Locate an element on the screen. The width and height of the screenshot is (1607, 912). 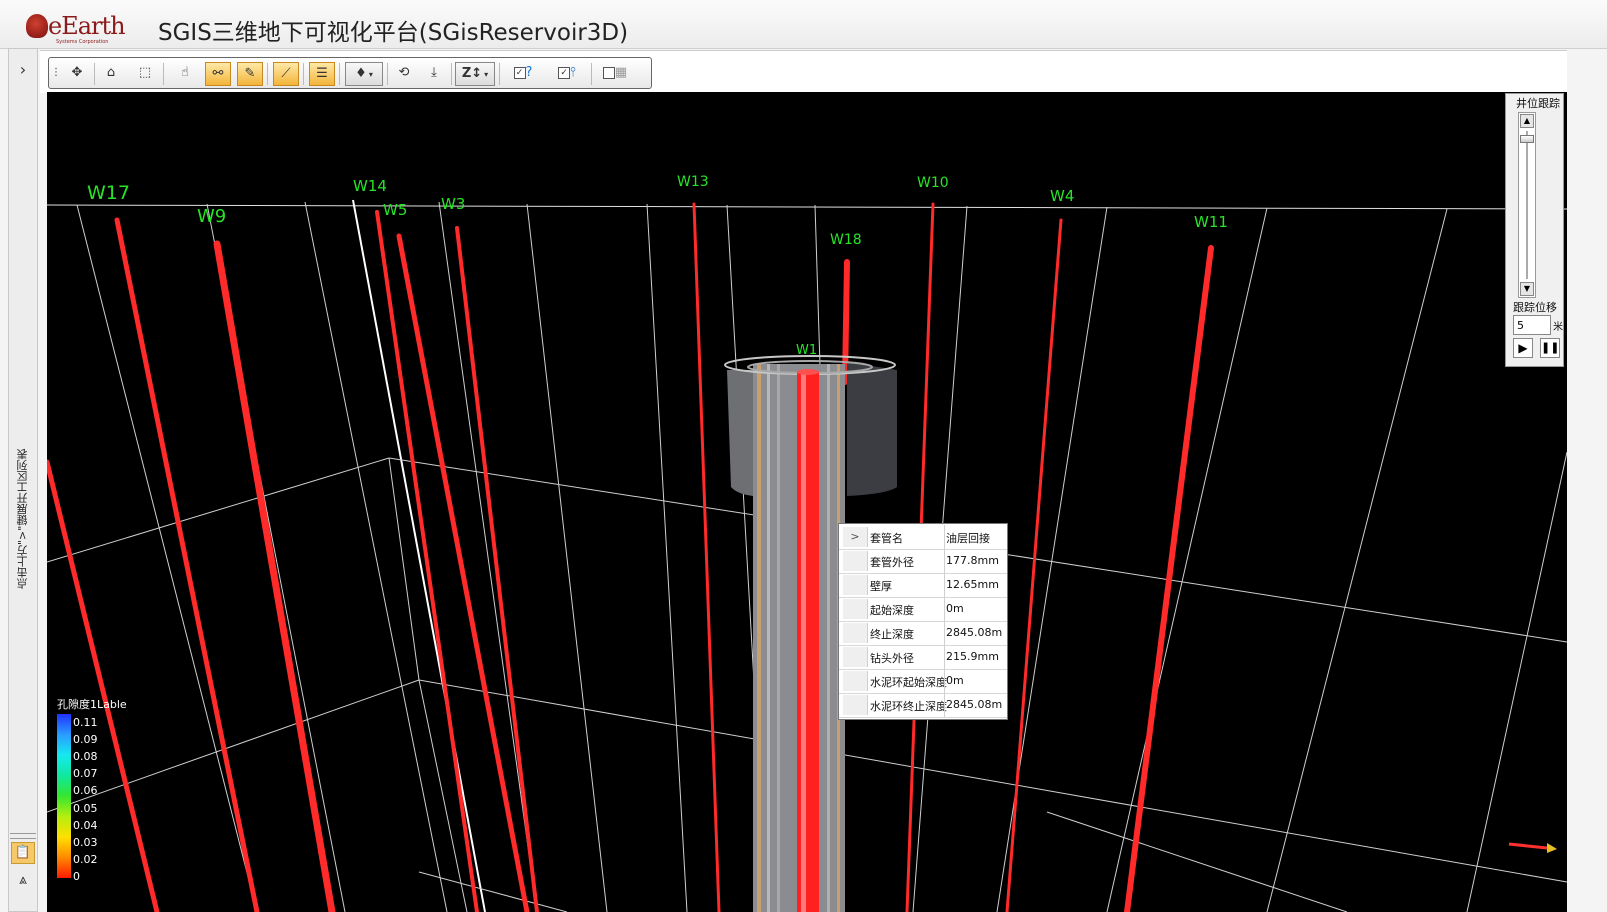
well-toggle: ✓ ⫯ is located at coordinates (567, 74).